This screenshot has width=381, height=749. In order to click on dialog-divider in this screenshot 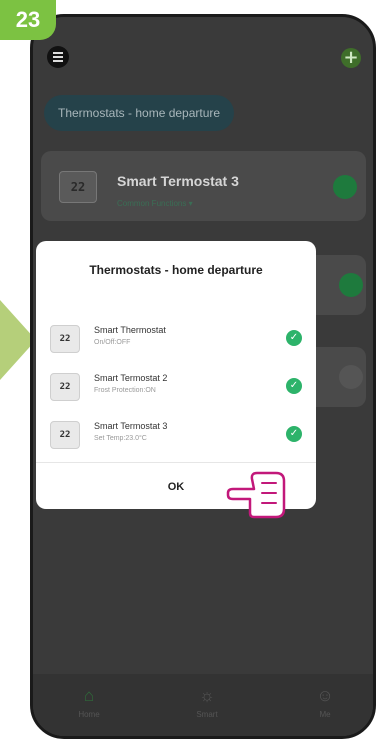, I will do `click(176, 462)`.